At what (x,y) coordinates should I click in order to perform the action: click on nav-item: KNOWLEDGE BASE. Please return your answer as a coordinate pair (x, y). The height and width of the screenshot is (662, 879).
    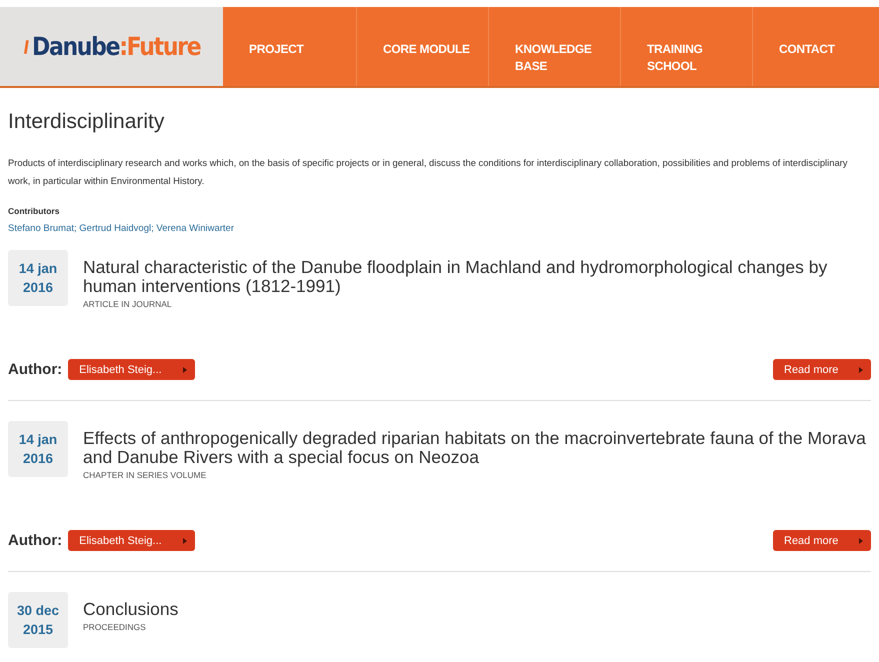
    Looking at the image, I should click on (555, 46).